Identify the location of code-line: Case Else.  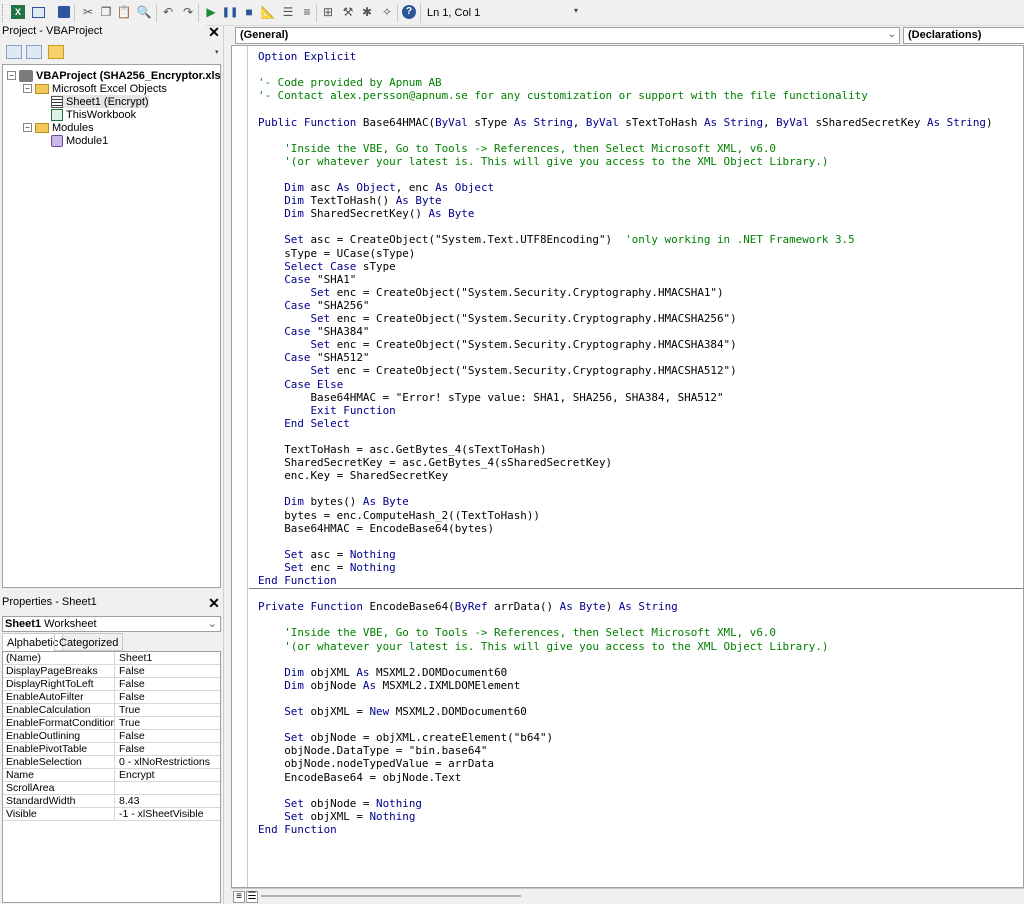
(300, 384).